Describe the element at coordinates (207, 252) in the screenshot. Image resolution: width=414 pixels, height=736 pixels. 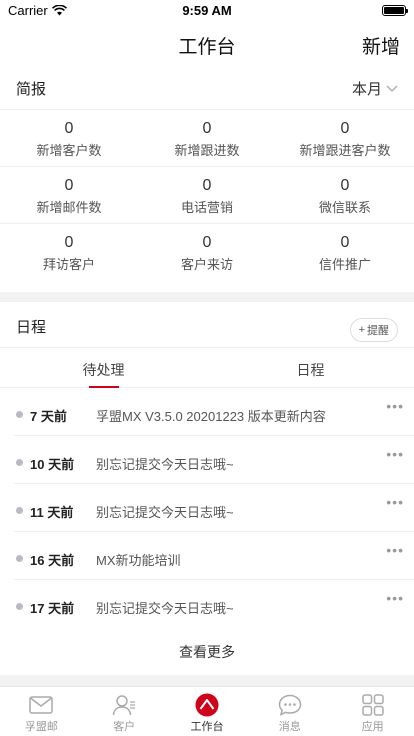
I see `stat-customer-incoming: 0 客户来访` at that location.